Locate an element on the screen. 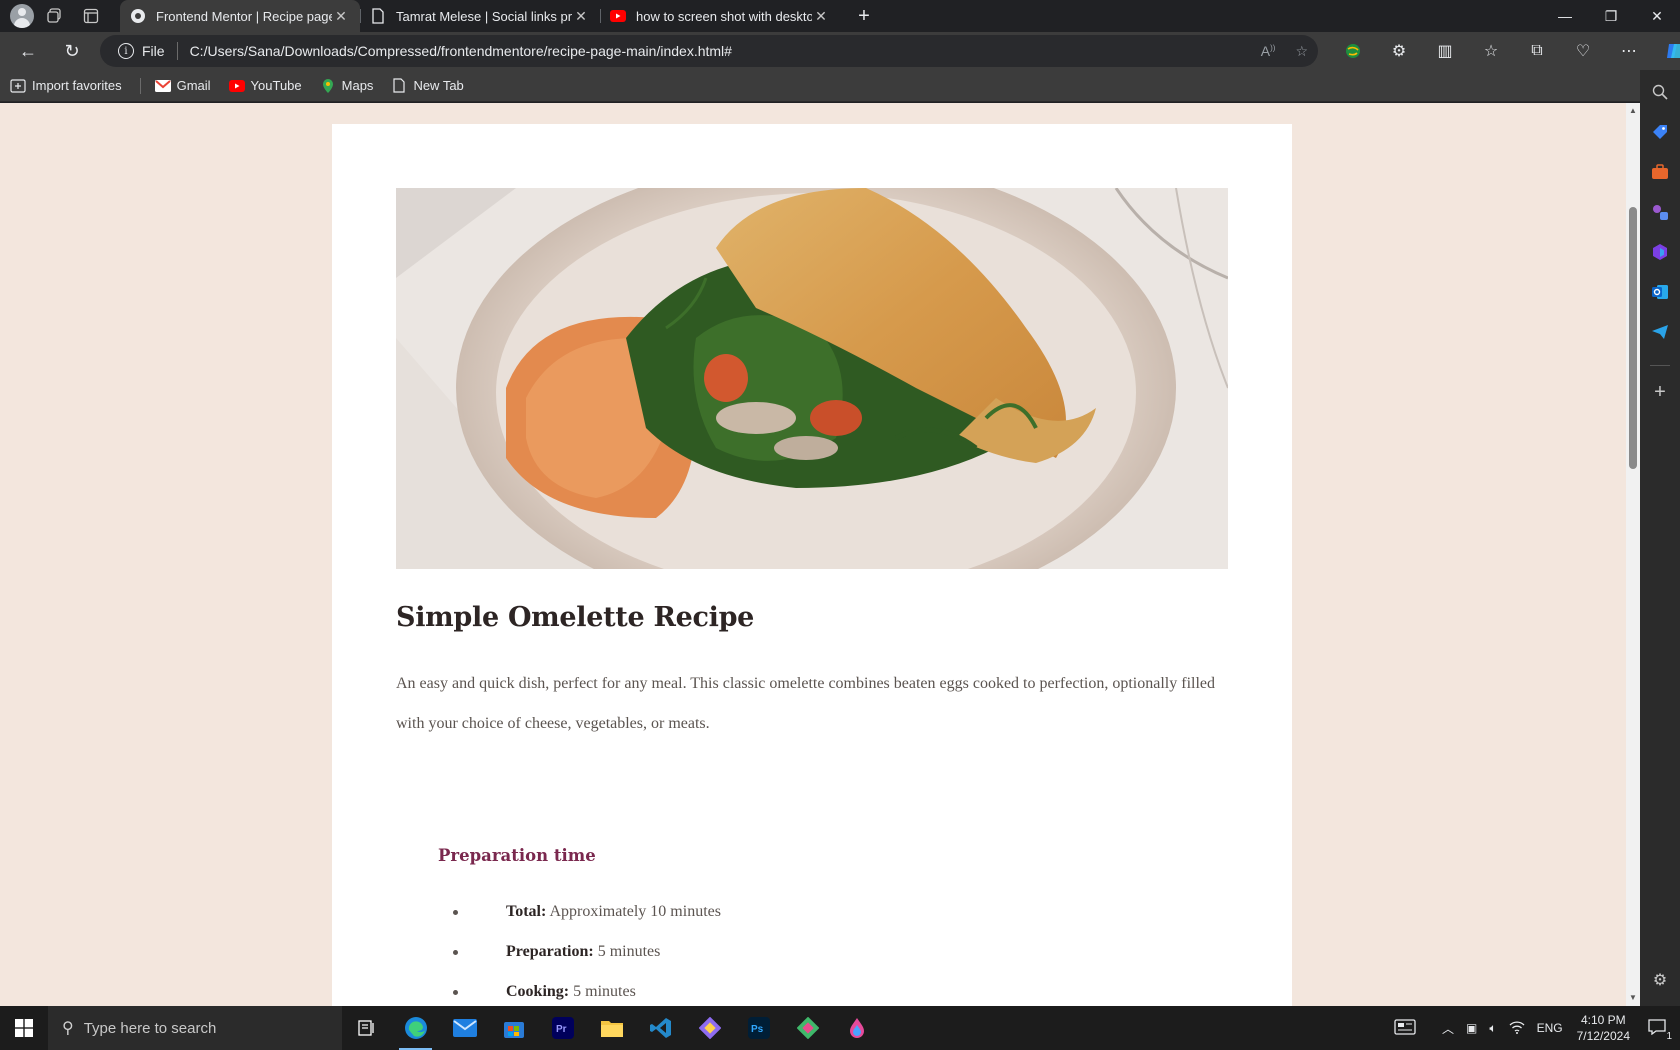 The height and width of the screenshot is (1050, 1680). item-label: Cooking: is located at coordinates (538, 991).